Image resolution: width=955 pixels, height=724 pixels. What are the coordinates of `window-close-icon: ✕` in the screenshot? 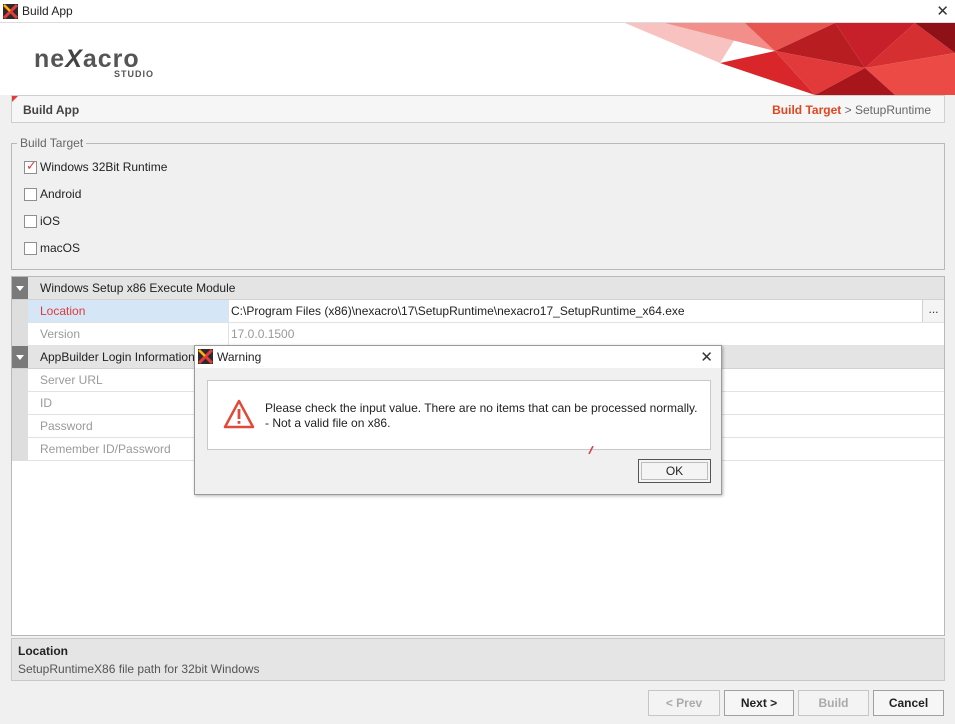 It's located at (942, 11).